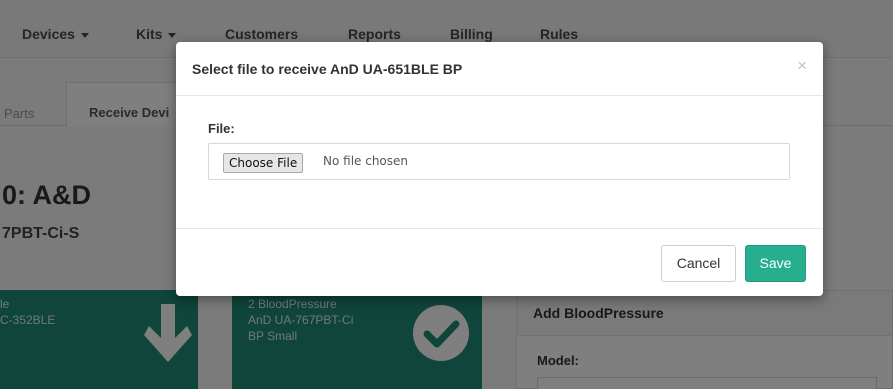 Image resolution: width=893 pixels, height=389 pixels. Describe the element at coordinates (366, 161) in the screenshot. I see `file-status: No file chosen` at that location.